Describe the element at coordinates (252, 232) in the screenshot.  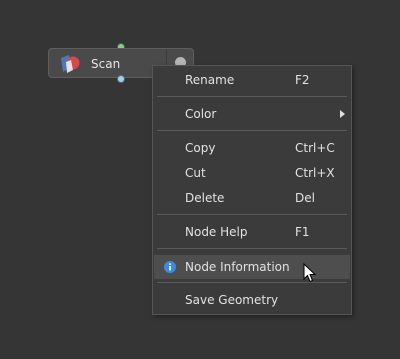
I see `menu-item-node-help: Node Help F1` at that location.